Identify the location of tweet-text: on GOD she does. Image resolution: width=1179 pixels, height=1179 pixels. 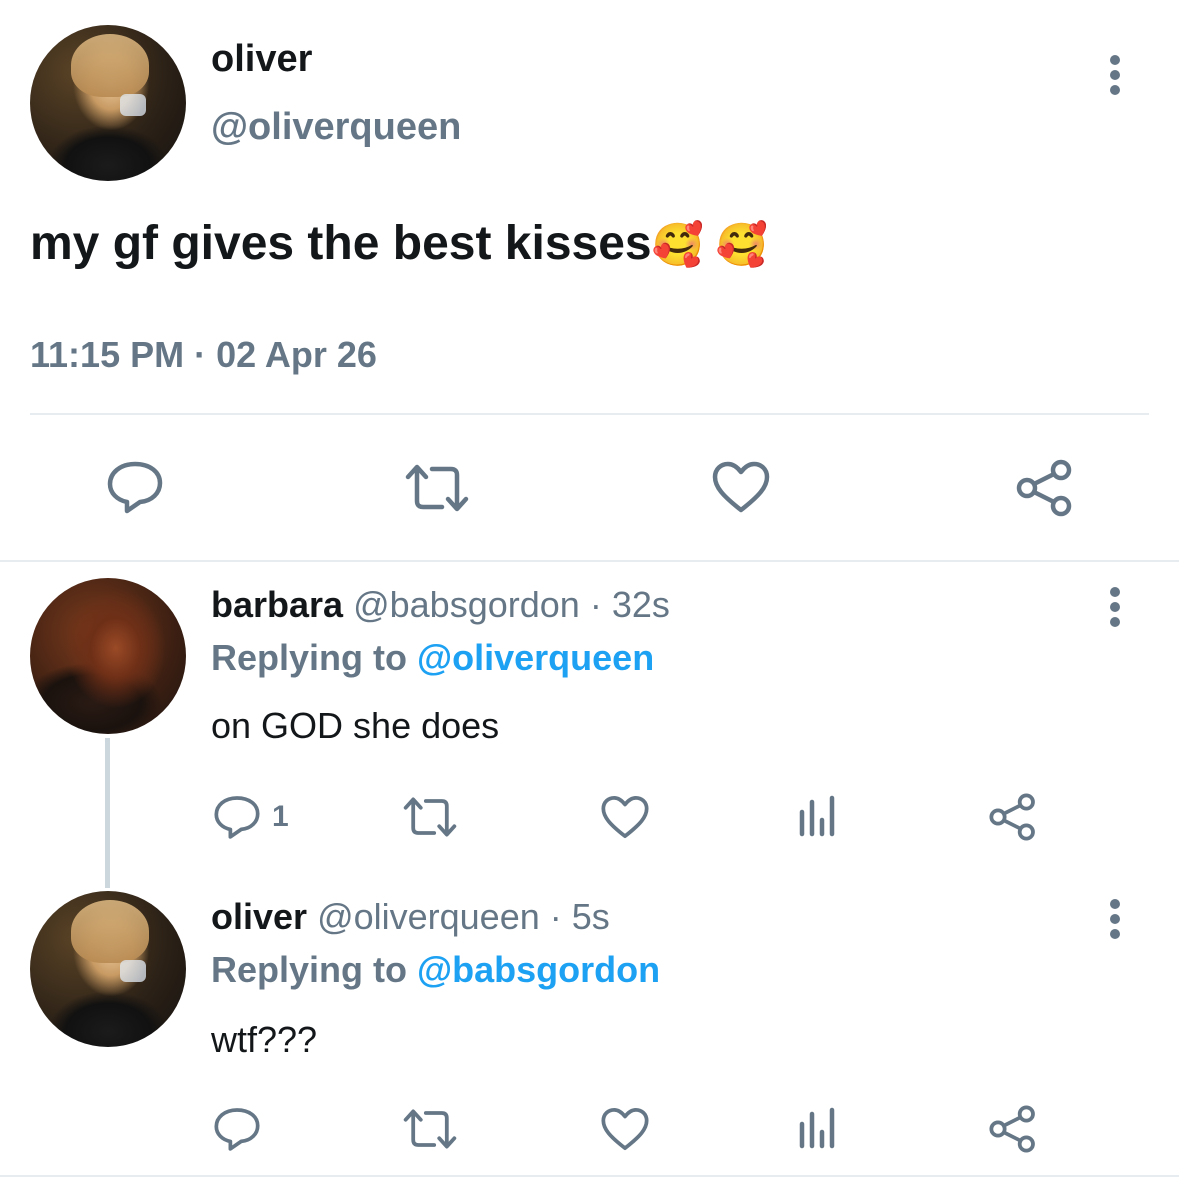
(355, 725).